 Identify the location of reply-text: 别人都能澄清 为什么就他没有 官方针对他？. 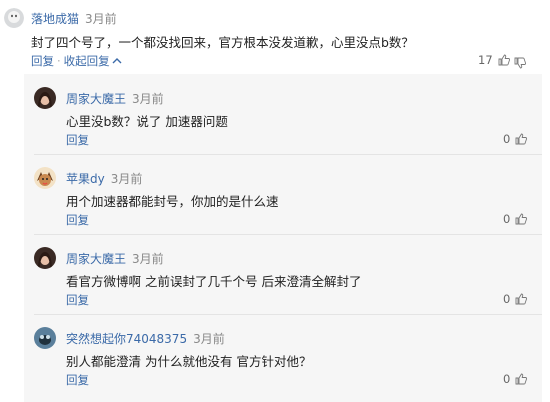
(189, 361).